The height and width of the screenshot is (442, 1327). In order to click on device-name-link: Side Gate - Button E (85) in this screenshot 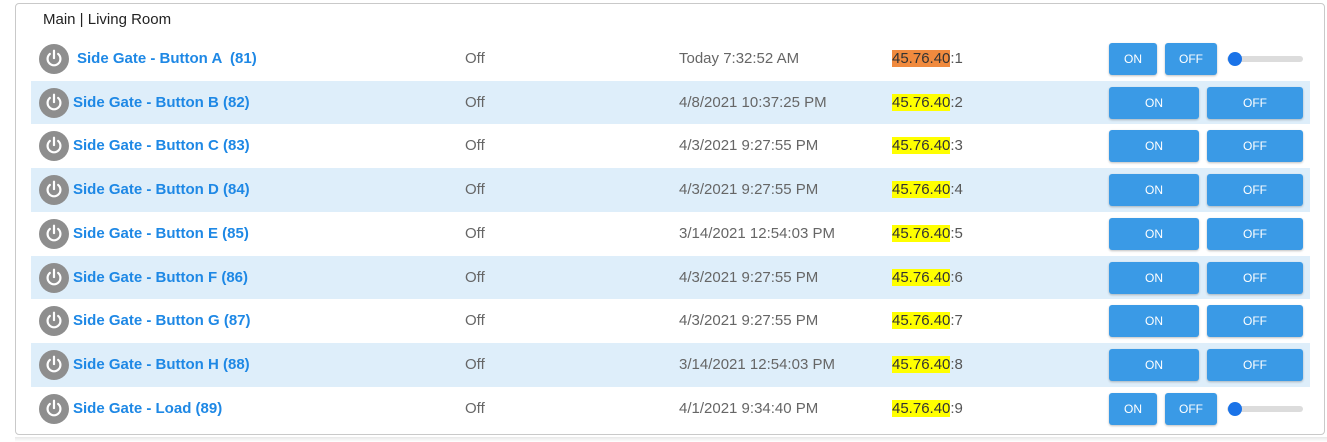, I will do `click(161, 233)`.